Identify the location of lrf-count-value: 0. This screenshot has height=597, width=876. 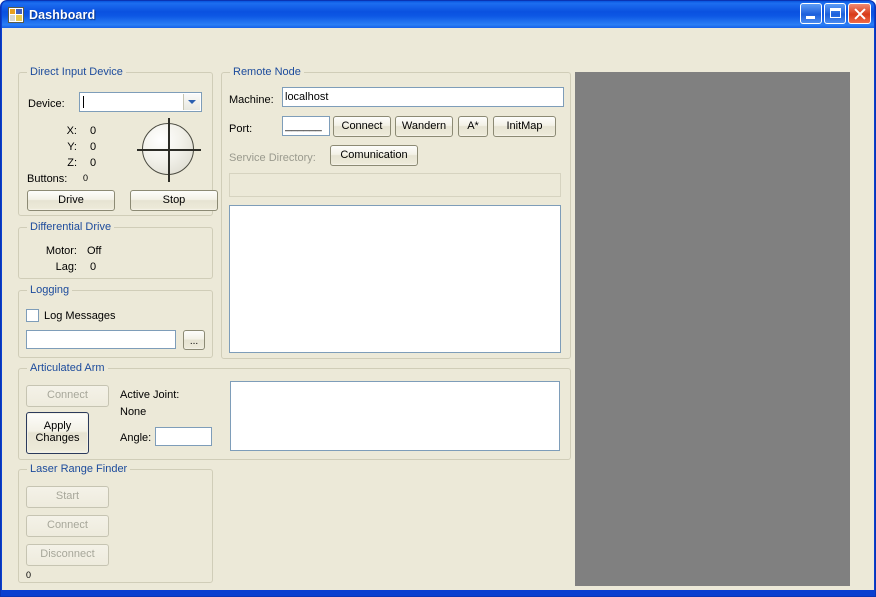
(29, 575).